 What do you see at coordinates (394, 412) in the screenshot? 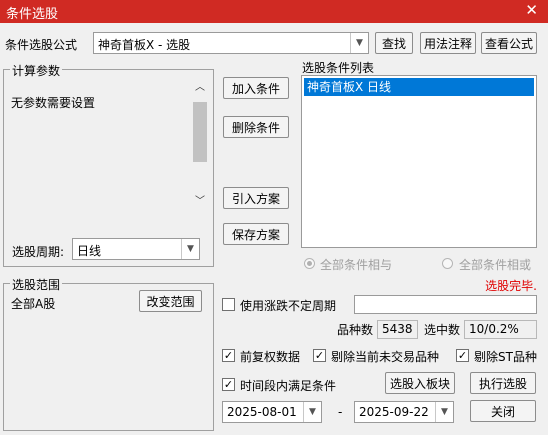
I see `date-to-value: 2025-09-22` at bounding box center [394, 412].